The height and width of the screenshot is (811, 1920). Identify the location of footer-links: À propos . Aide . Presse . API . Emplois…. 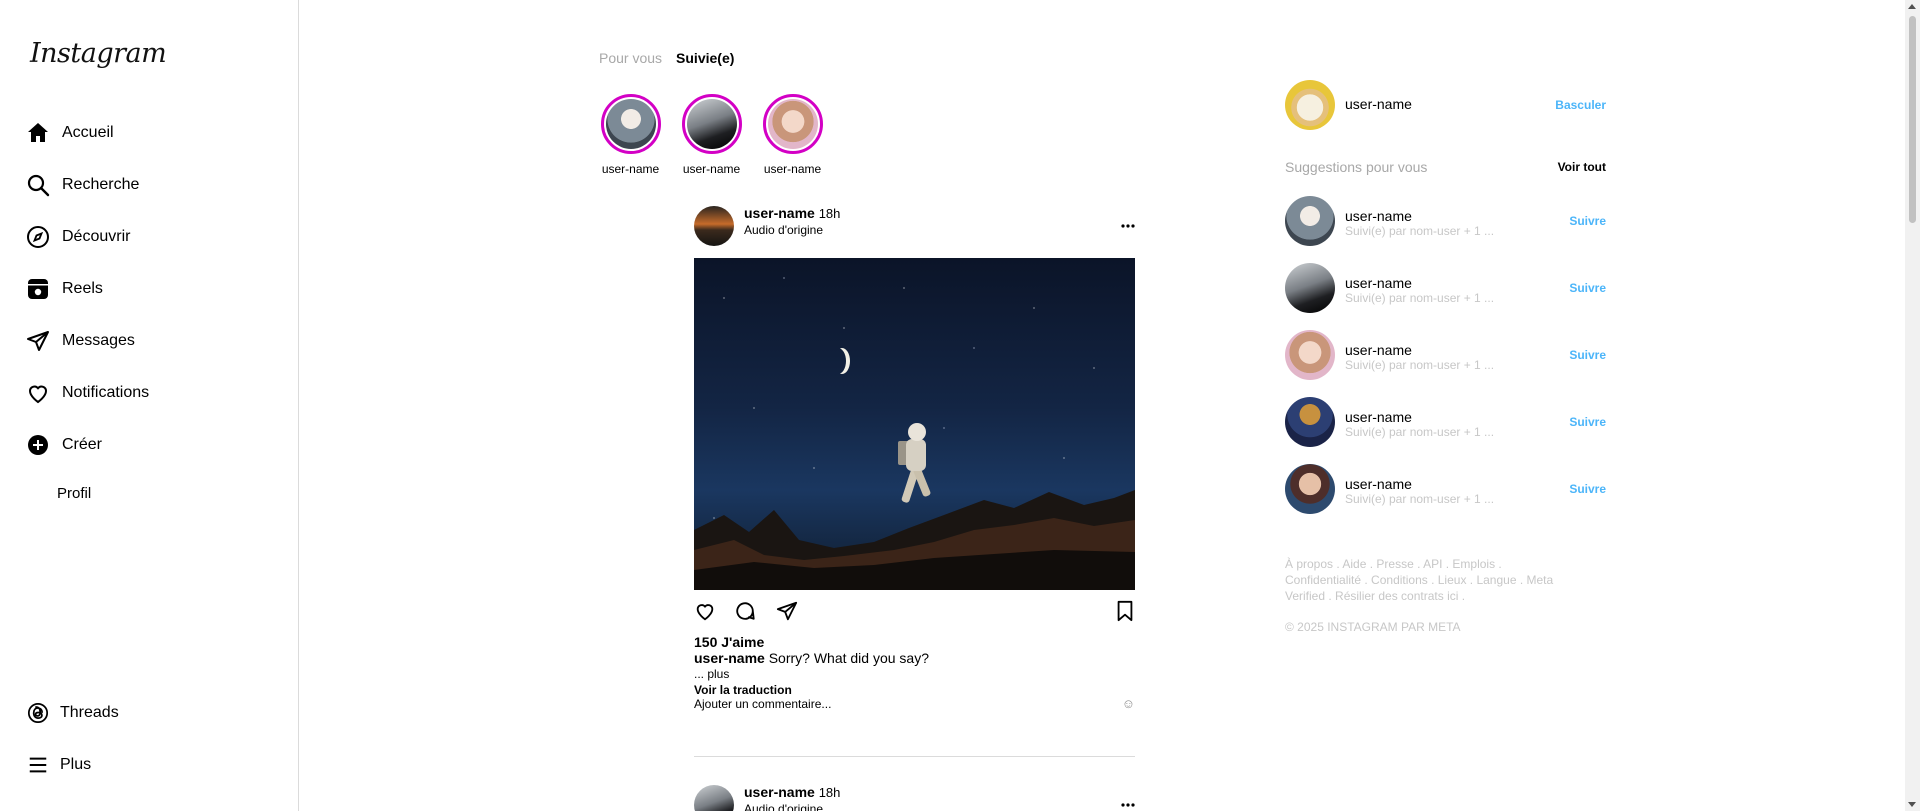
(1435, 580).